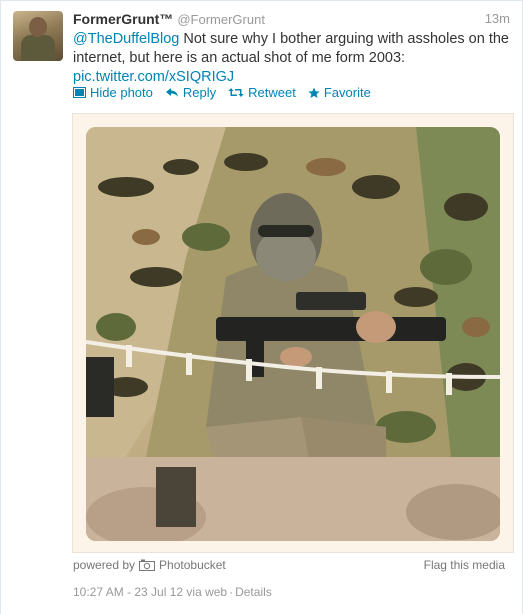 The width and height of the screenshot is (523, 614). Describe the element at coordinates (291, 567) in the screenshot. I see `media-footer: powered by Photobucket Flag this media` at that location.